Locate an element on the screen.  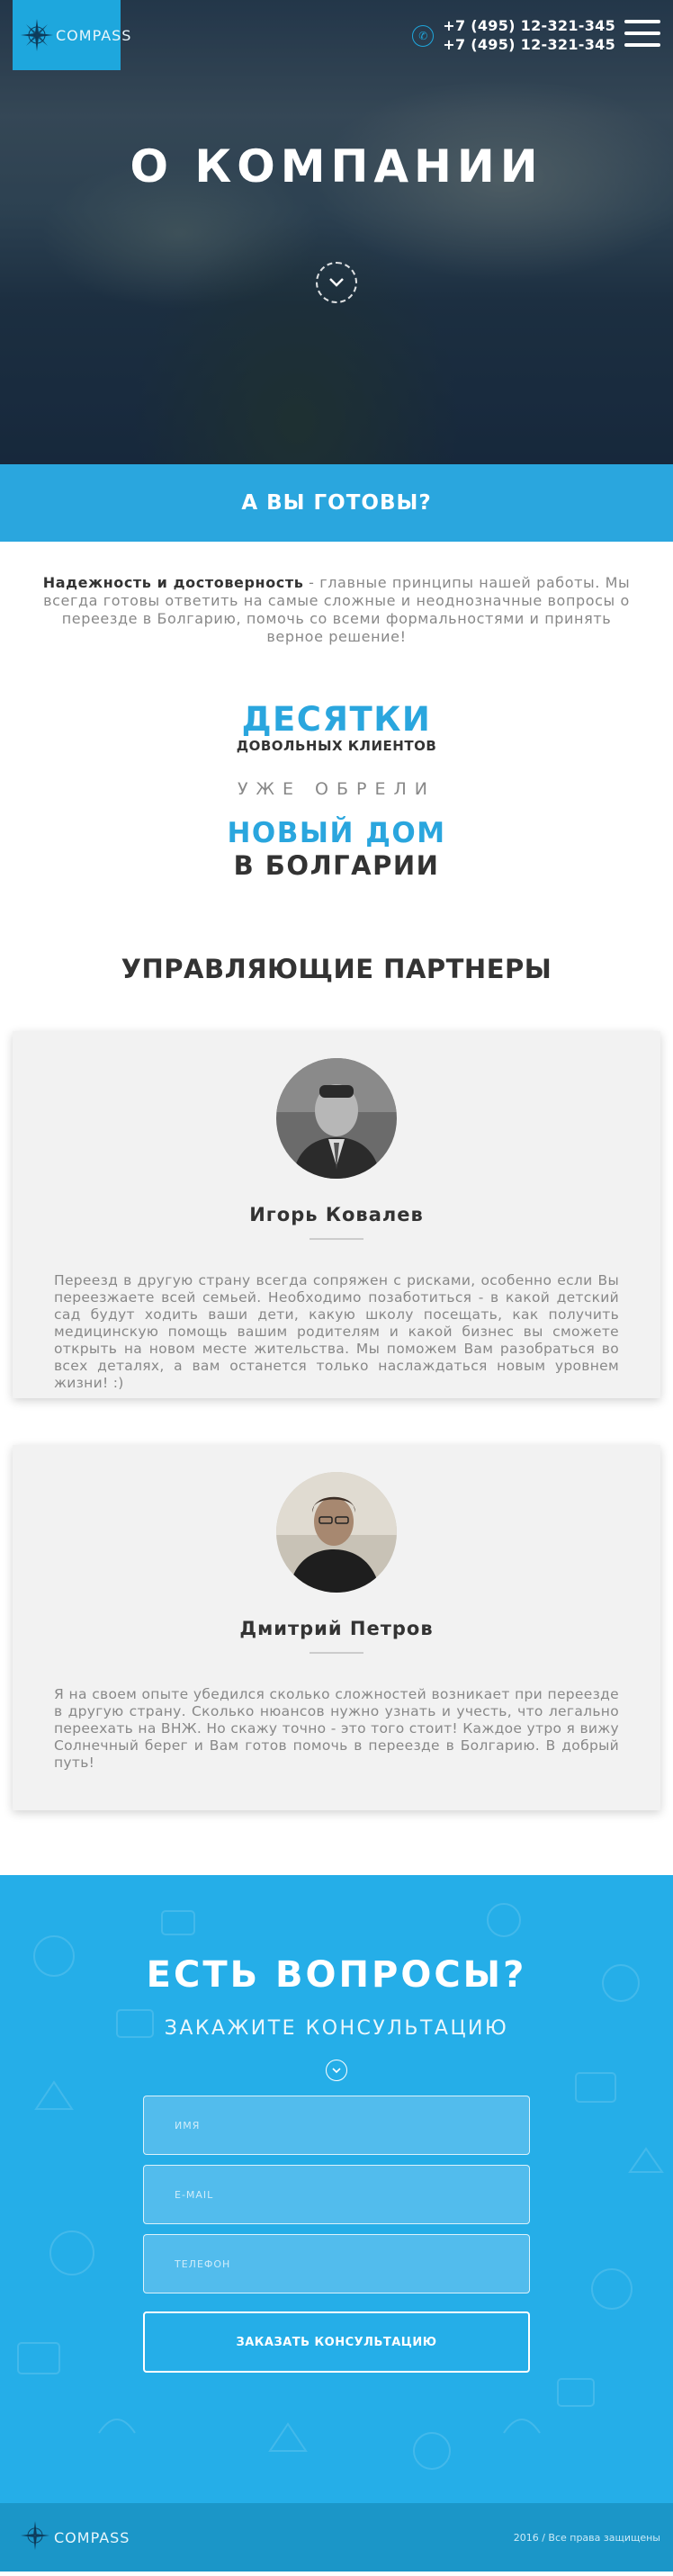
email-input is located at coordinates (336, 2194).